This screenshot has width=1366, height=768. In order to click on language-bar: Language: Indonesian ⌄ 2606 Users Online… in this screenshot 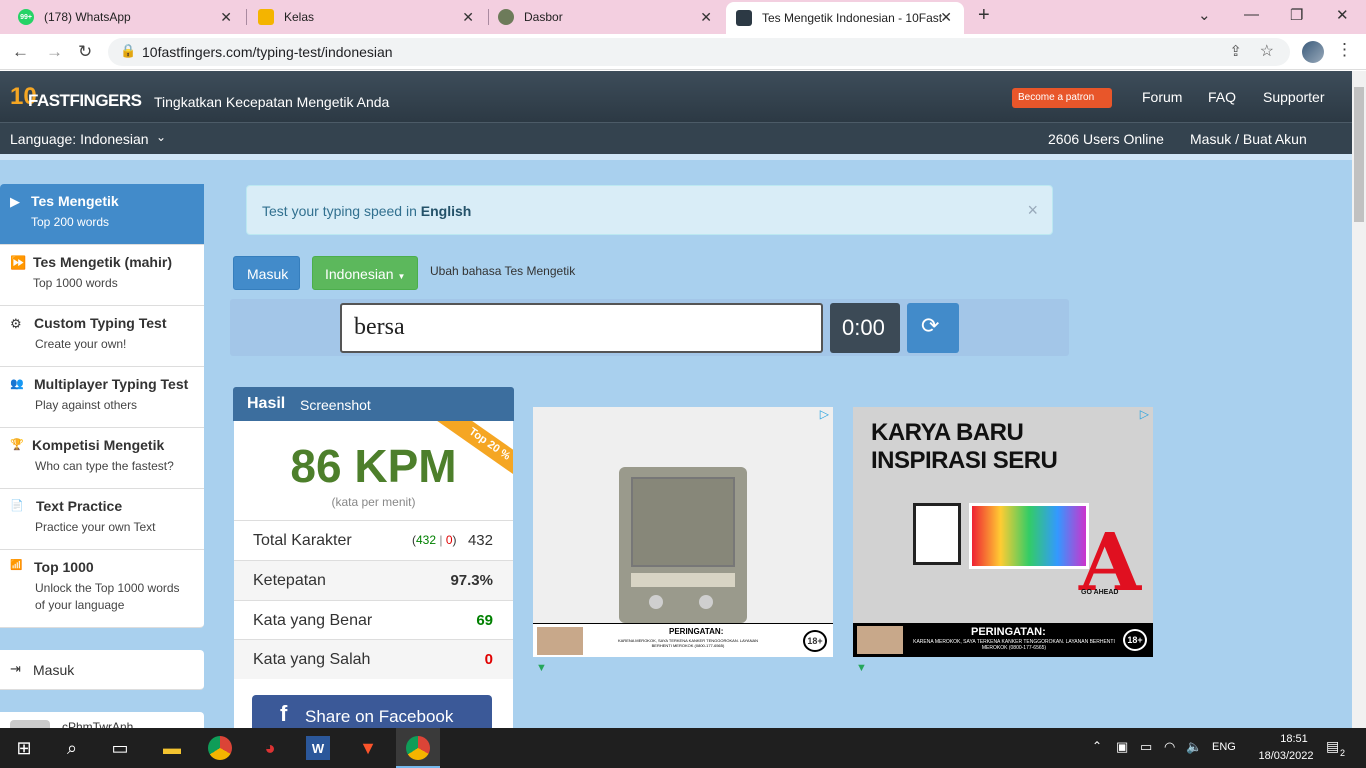, I will do `click(676, 138)`.